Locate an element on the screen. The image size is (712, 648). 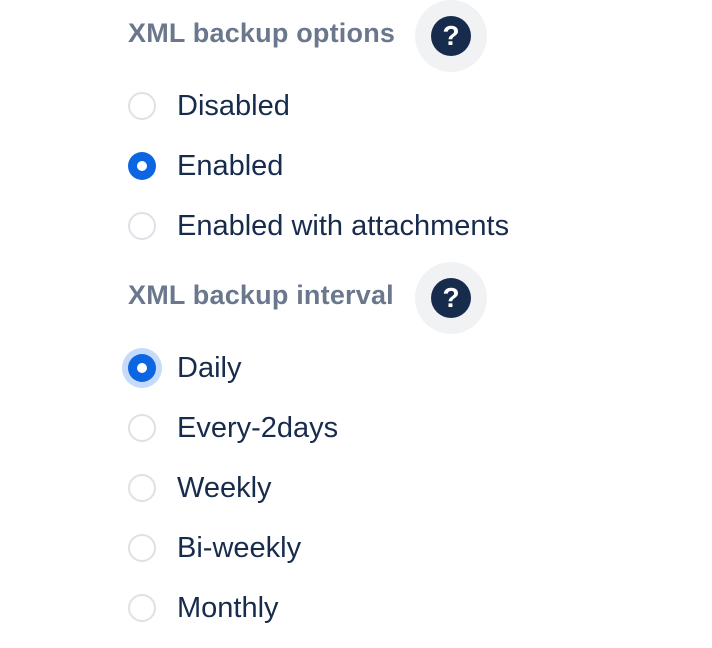
radio-option-monthly: Monthly is located at coordinates (203, 608).